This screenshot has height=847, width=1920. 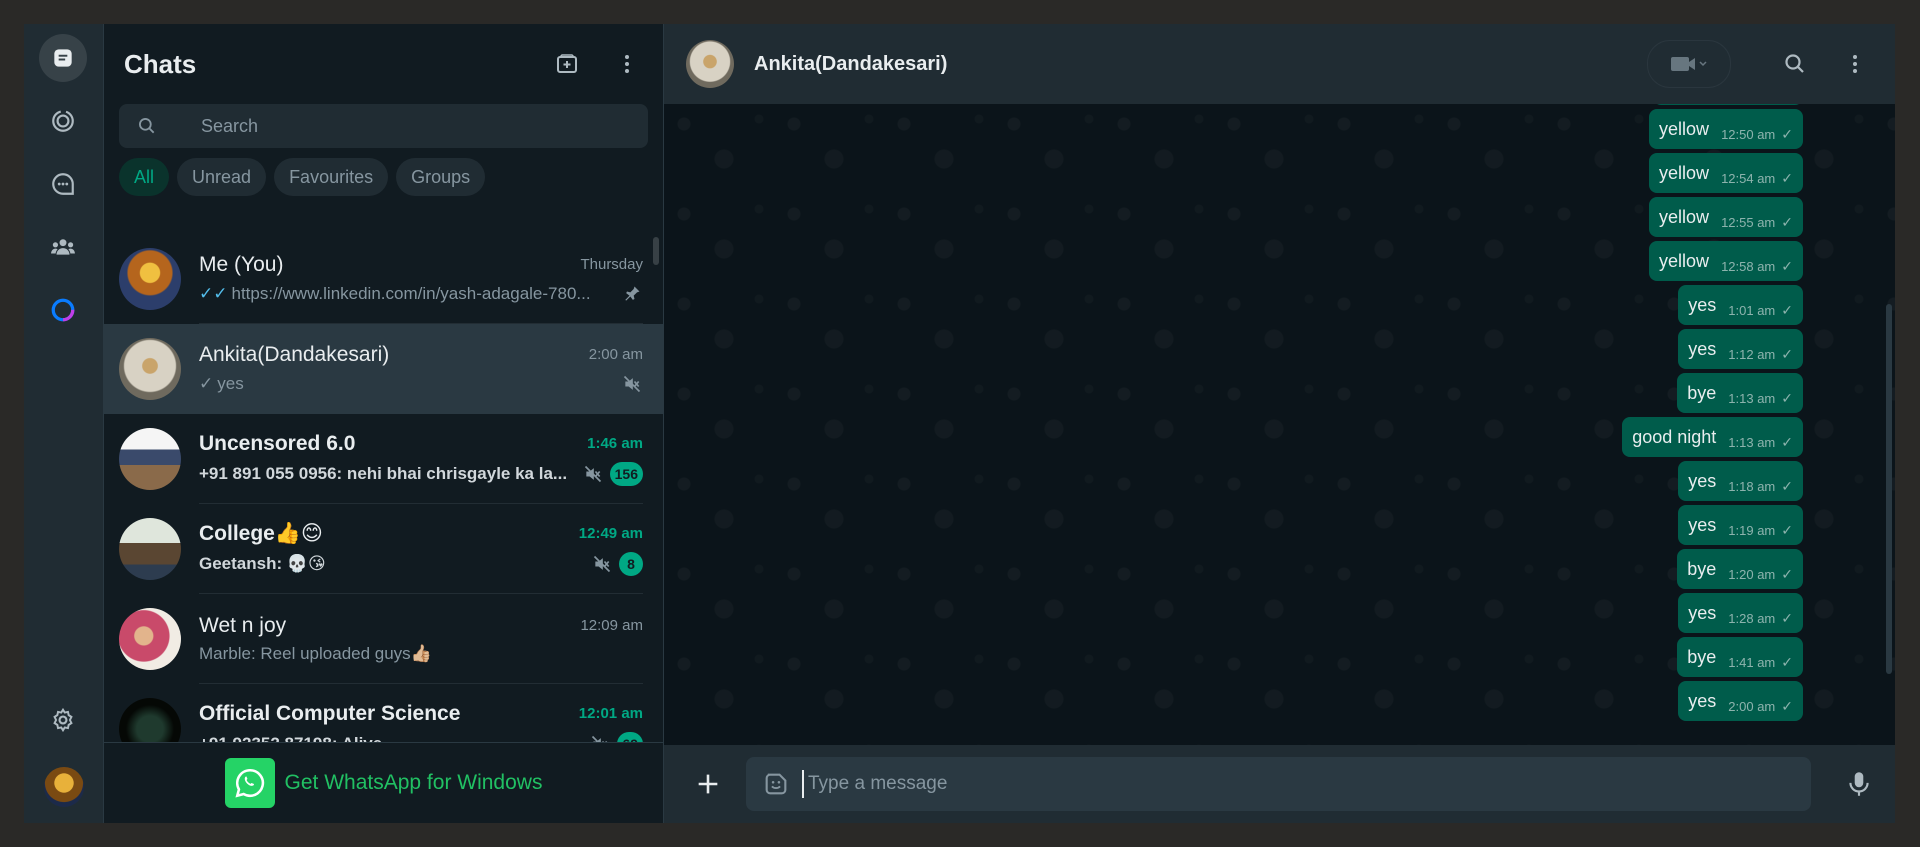 I want to click on communities-nav-button, so click(x=63, y=247).